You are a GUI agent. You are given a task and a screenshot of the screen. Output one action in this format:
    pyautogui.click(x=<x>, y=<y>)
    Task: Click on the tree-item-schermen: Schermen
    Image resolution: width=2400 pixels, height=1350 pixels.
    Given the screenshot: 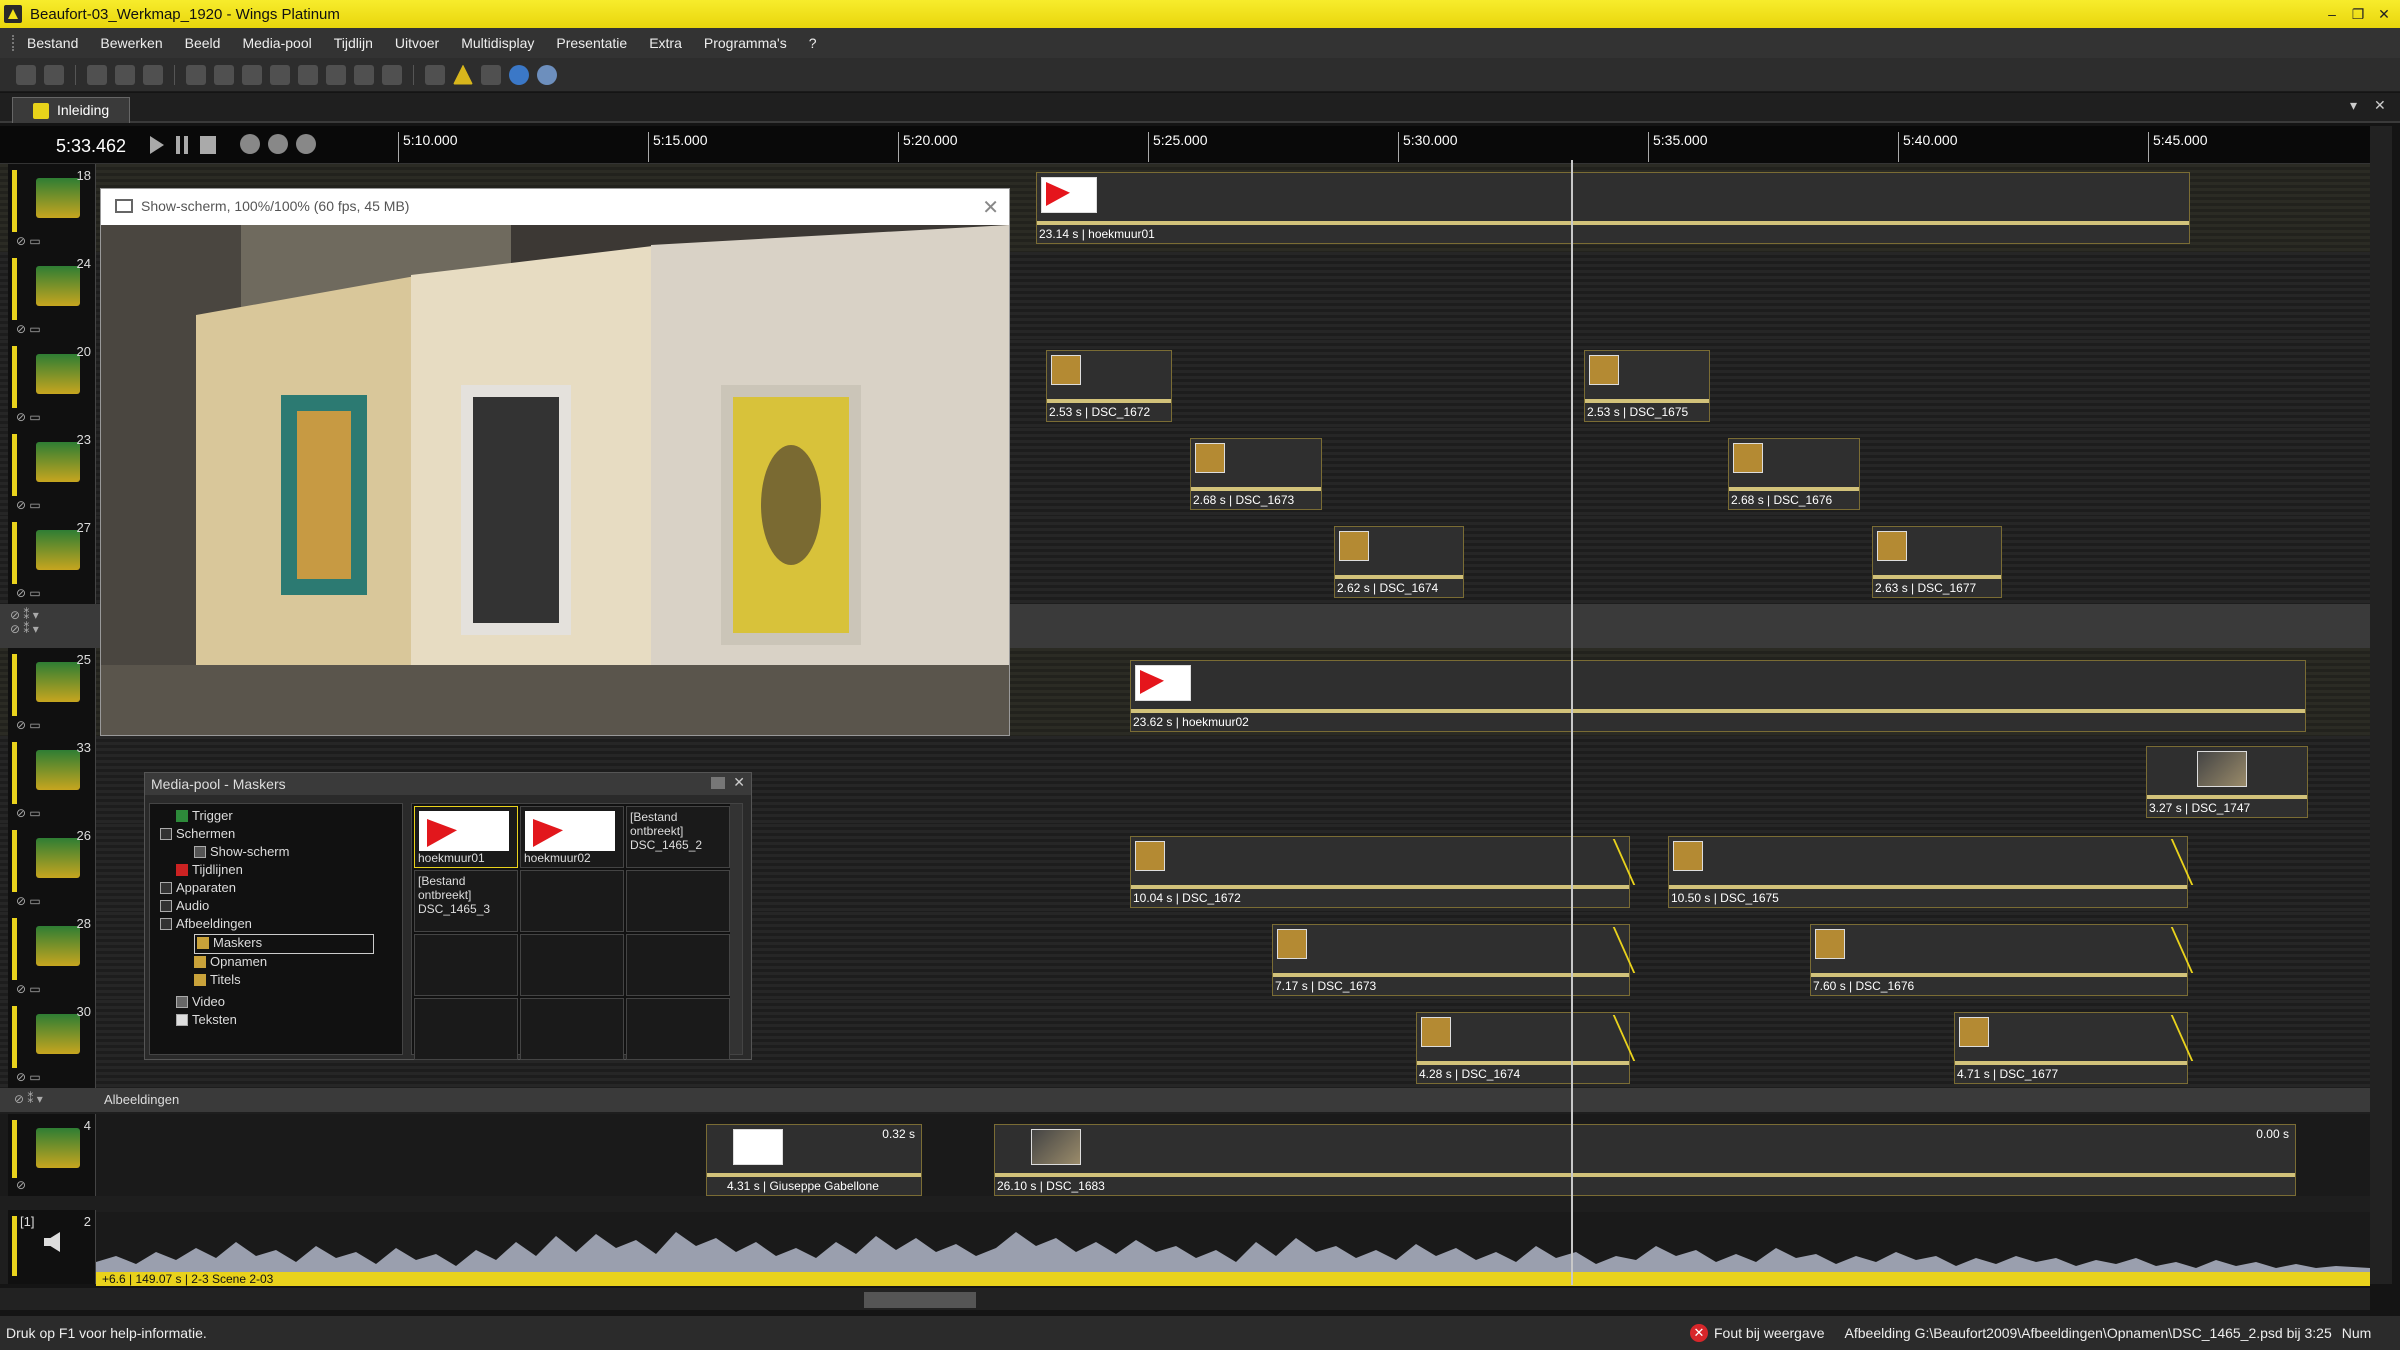 What is the action you would take?
    pyautogui.click(x=197, y=836)
    